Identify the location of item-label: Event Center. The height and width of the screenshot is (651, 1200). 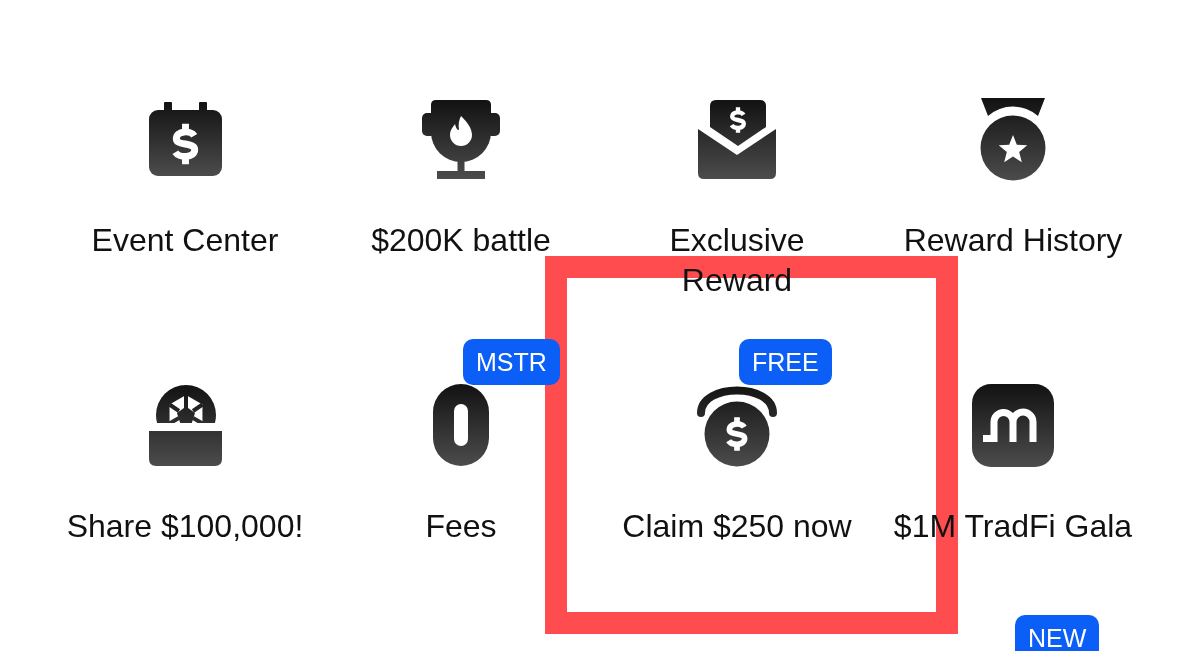
(185, 240).